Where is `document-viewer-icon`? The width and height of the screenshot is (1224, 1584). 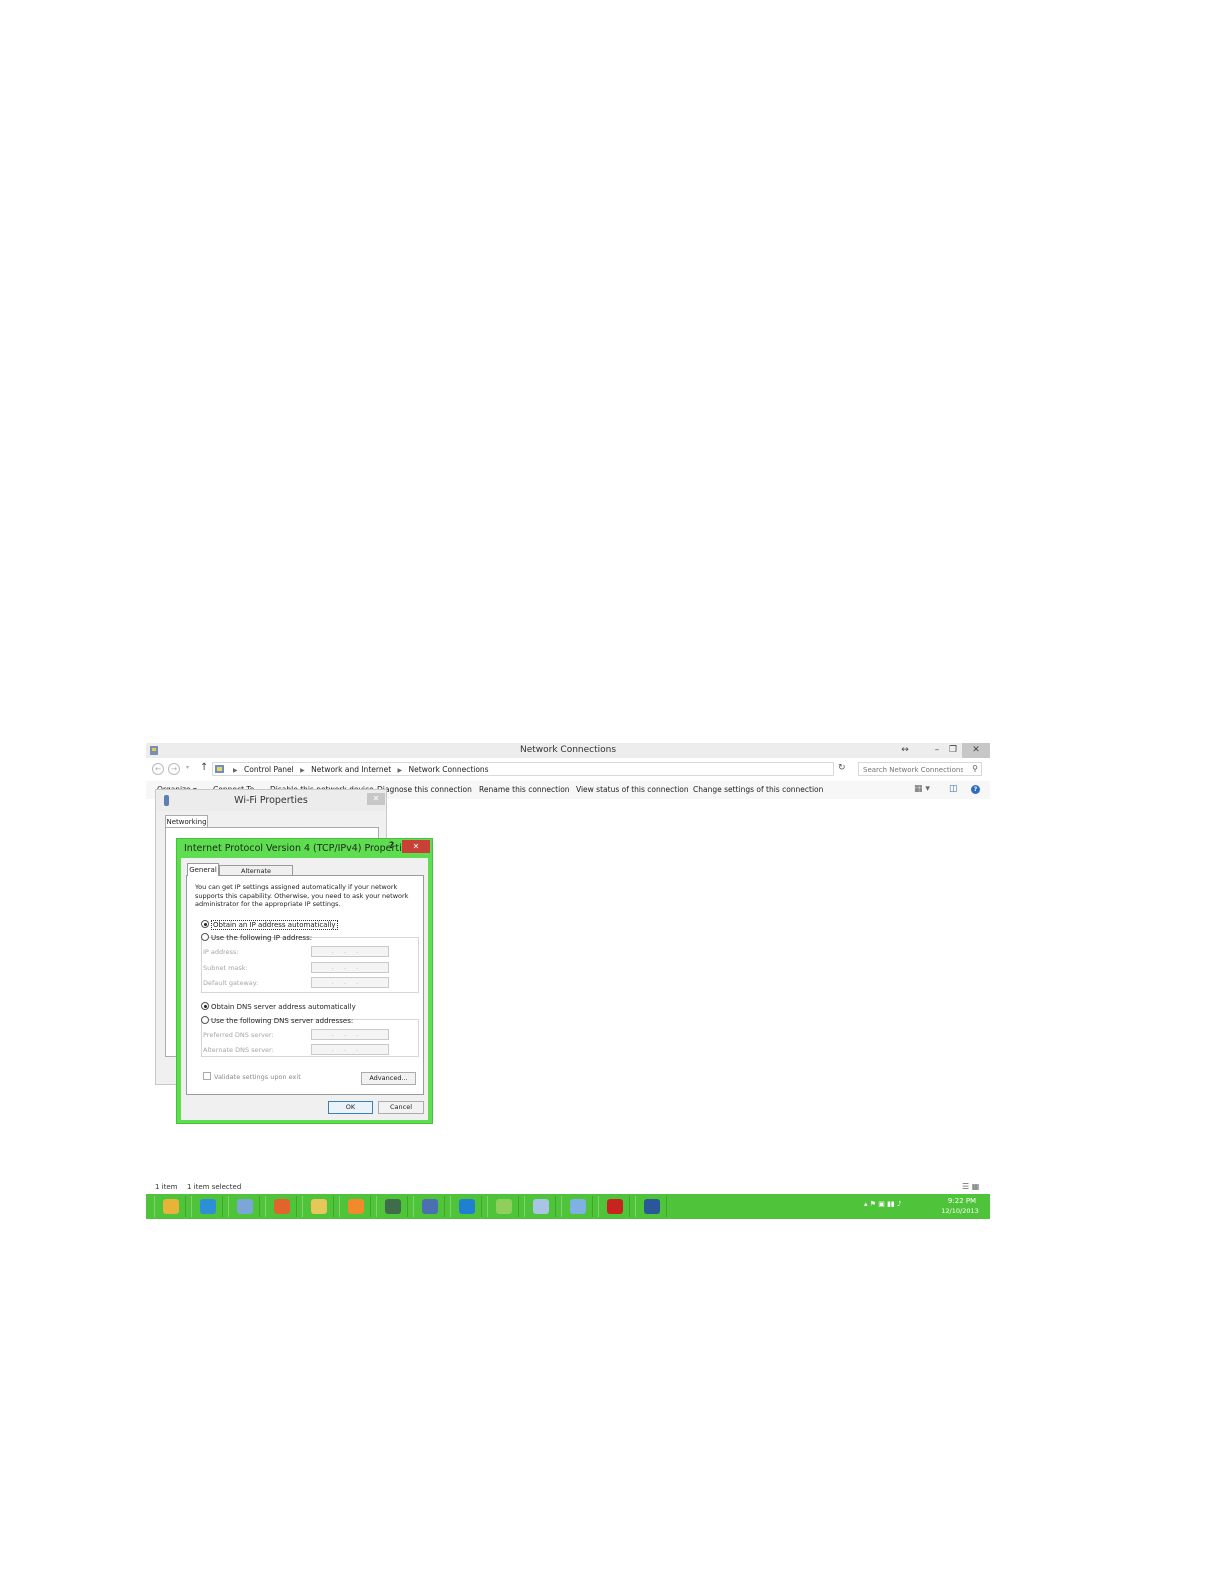 document-viewer-icon is located at coordinates (541, 1206).